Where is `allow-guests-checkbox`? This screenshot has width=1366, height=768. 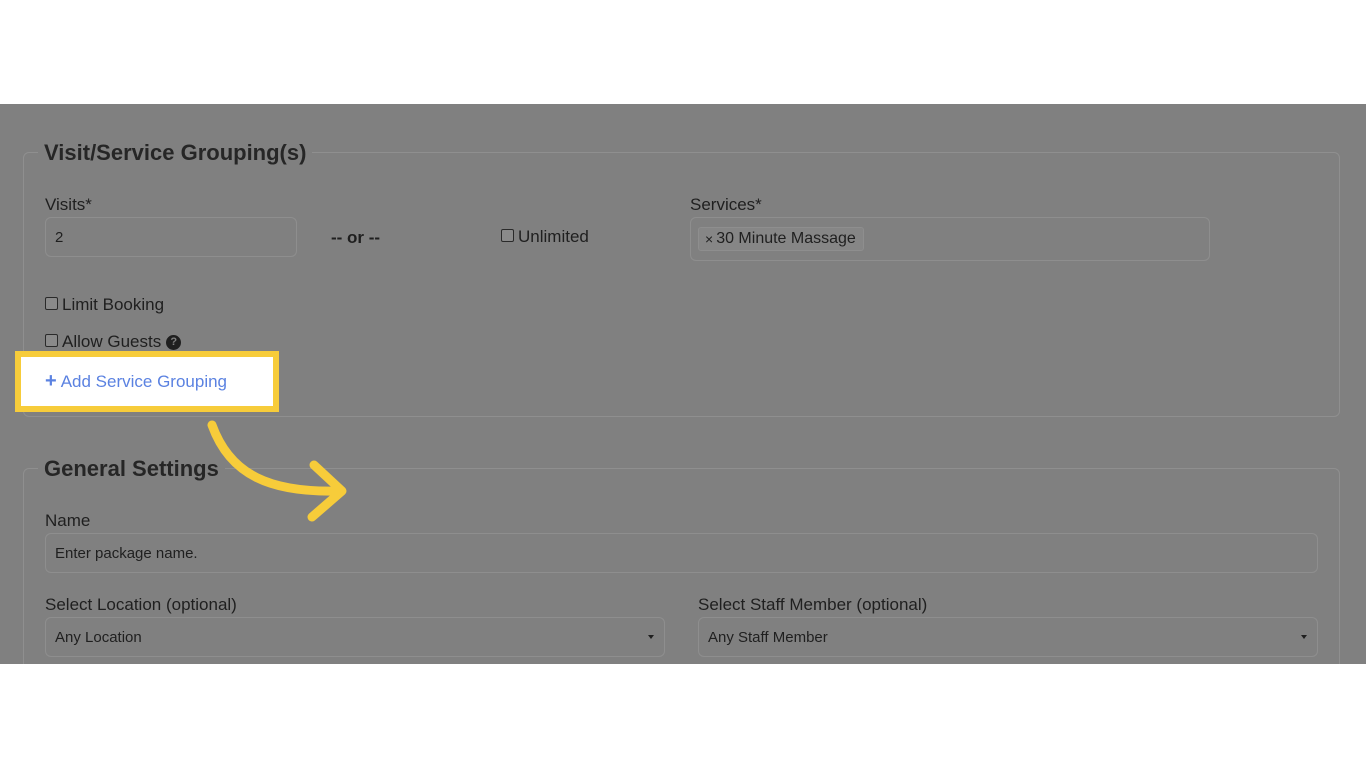
allow-guests-checkbox is located at coordinates (51, 340).